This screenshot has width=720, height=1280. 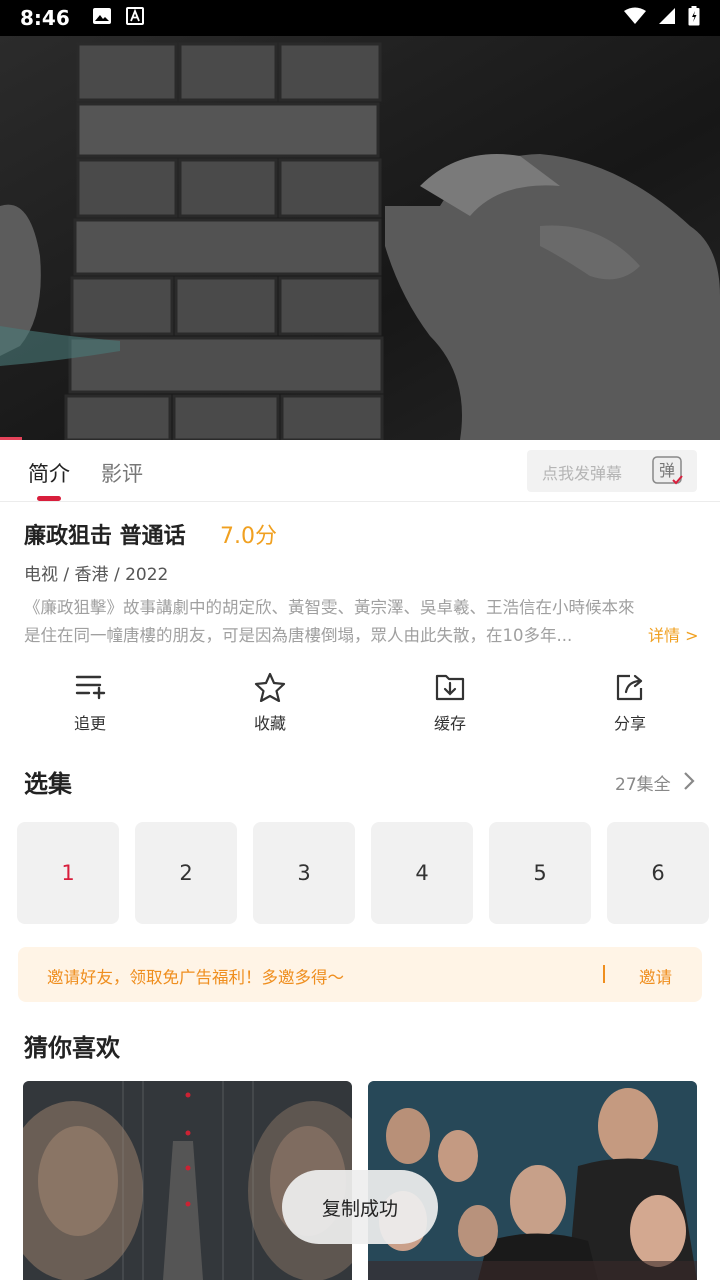 I want to click on chevron-right-icon, so click(x=689, y=783).